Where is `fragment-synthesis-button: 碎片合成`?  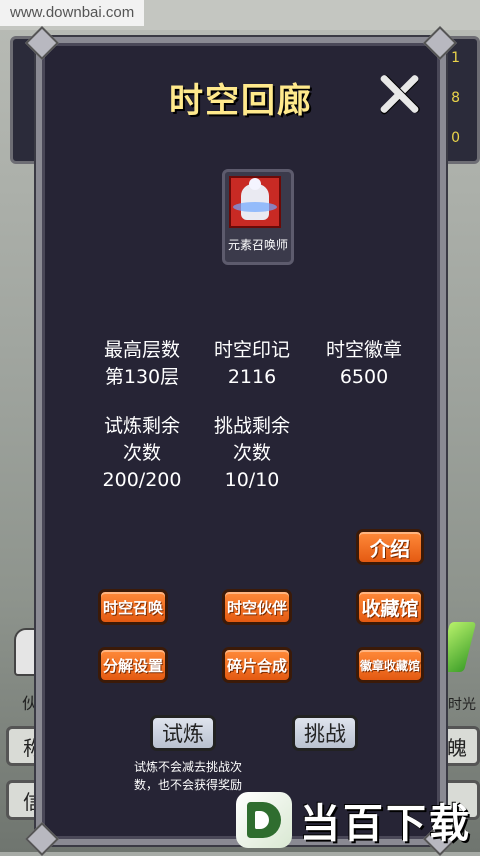
fragment-synthesis-button: 碎片合成 is located at coordinates (257, 665).